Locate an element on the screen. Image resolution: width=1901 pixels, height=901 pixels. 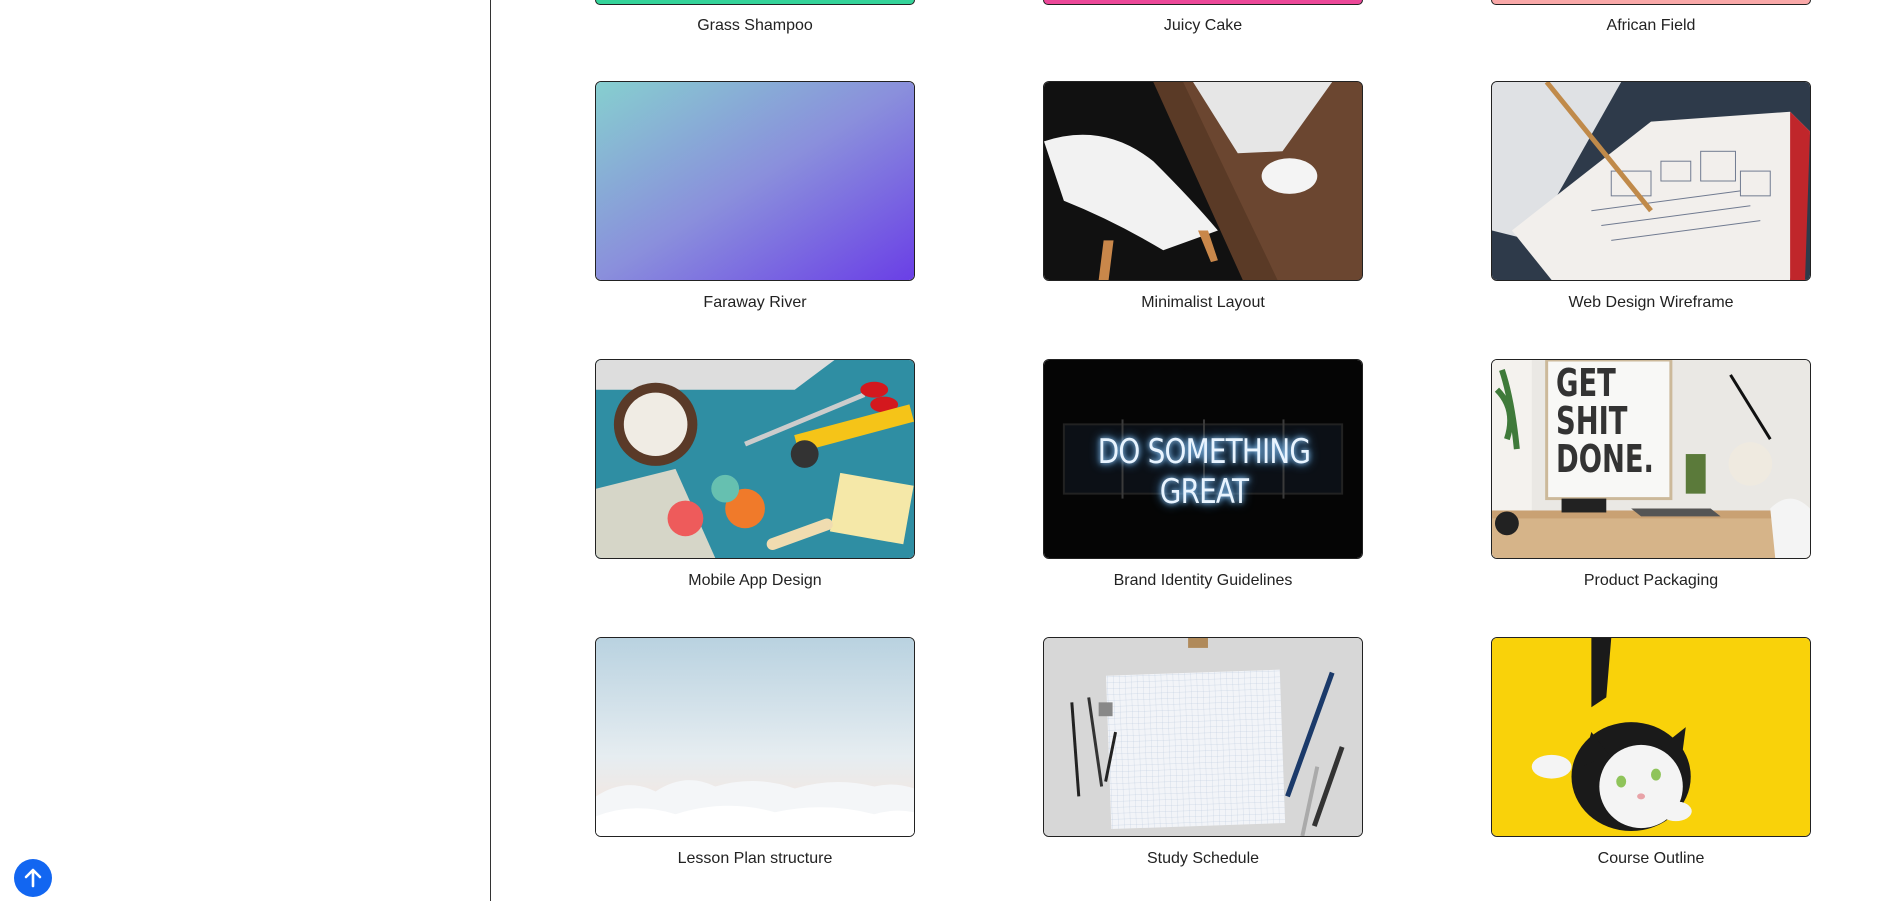
card-study-schedule: Study Schedule is located at coordinates (1203, 752).